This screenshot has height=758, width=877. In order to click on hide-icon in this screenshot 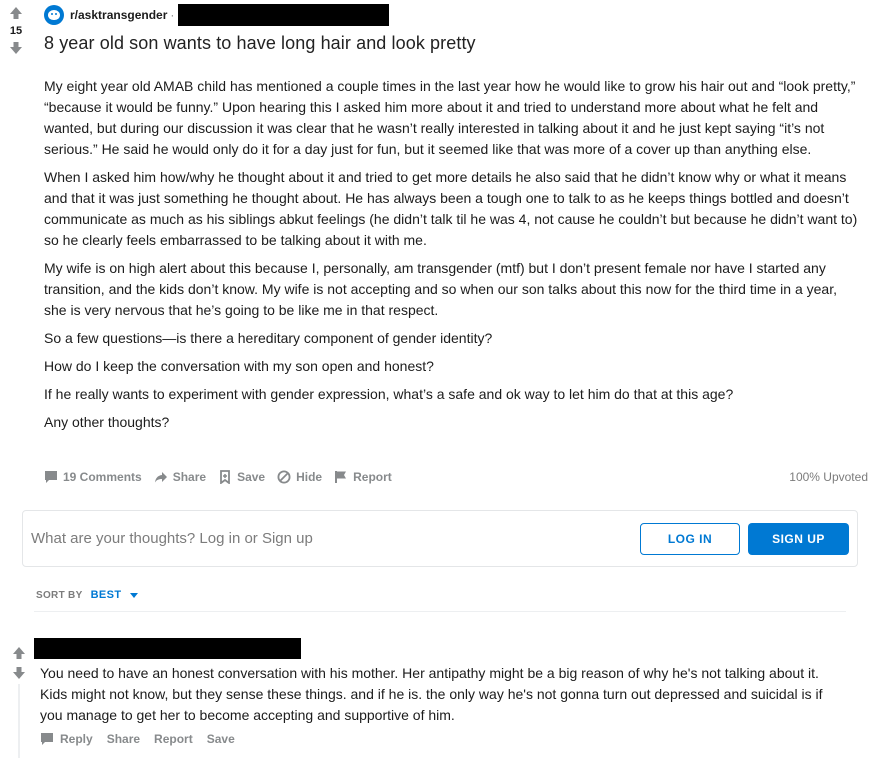, I will do `click(284, 477)`.